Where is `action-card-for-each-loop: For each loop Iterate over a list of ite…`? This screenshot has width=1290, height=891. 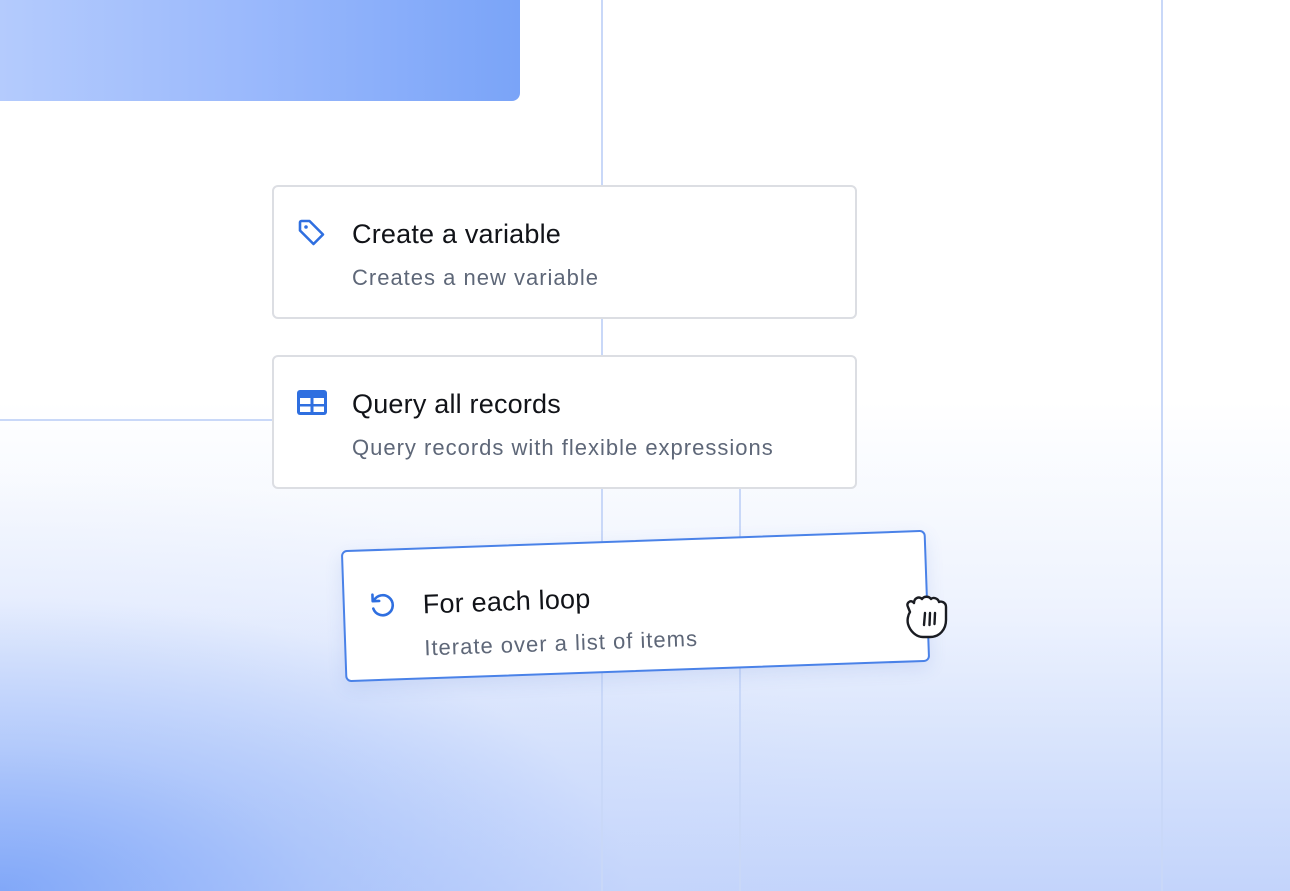
action-card-for-each-loop: For each loop Iterate over a list of ite… is located at coordinates (635, 606).